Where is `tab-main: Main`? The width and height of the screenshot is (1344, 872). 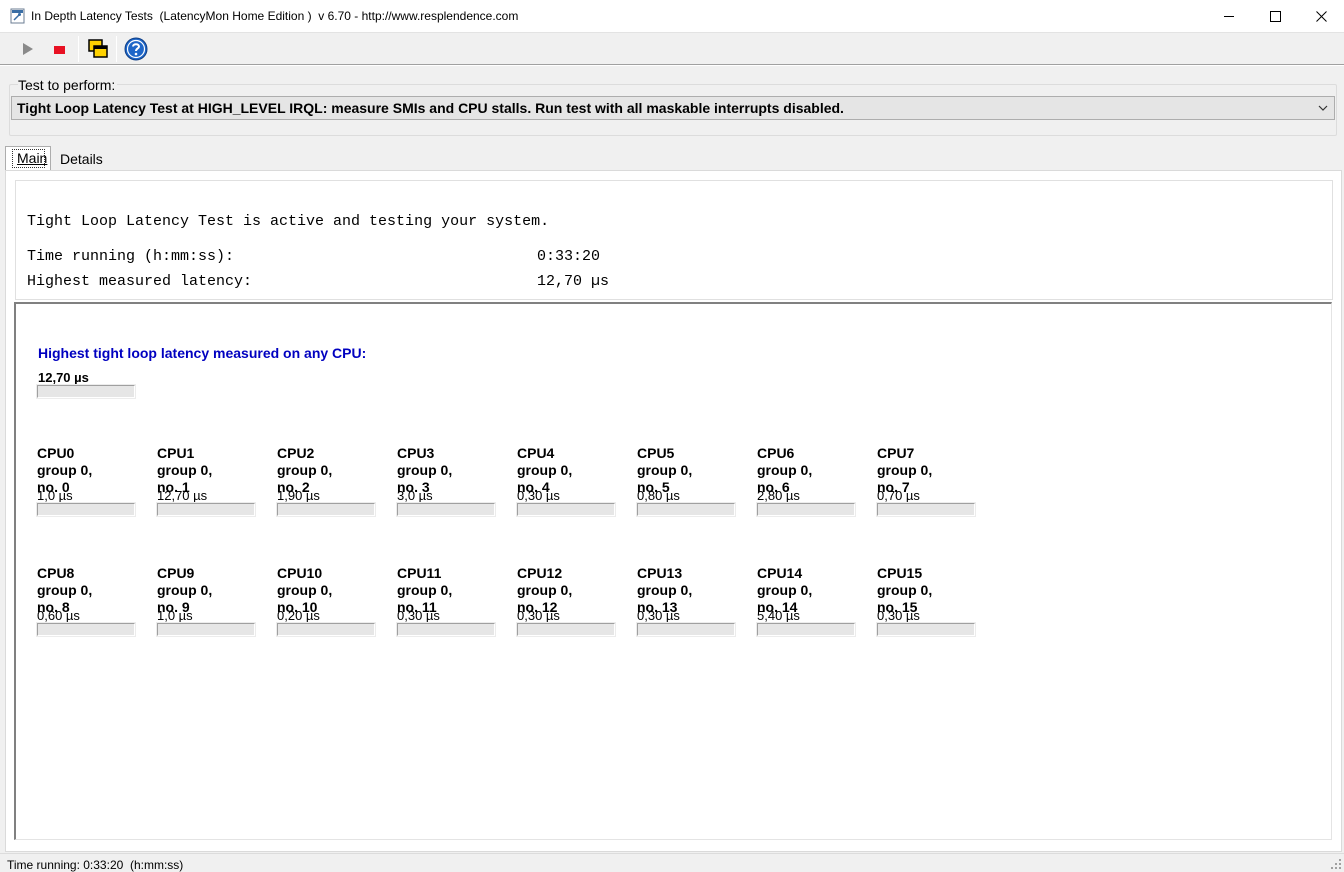
tab-main: Main is located at coordinates (28, 158).